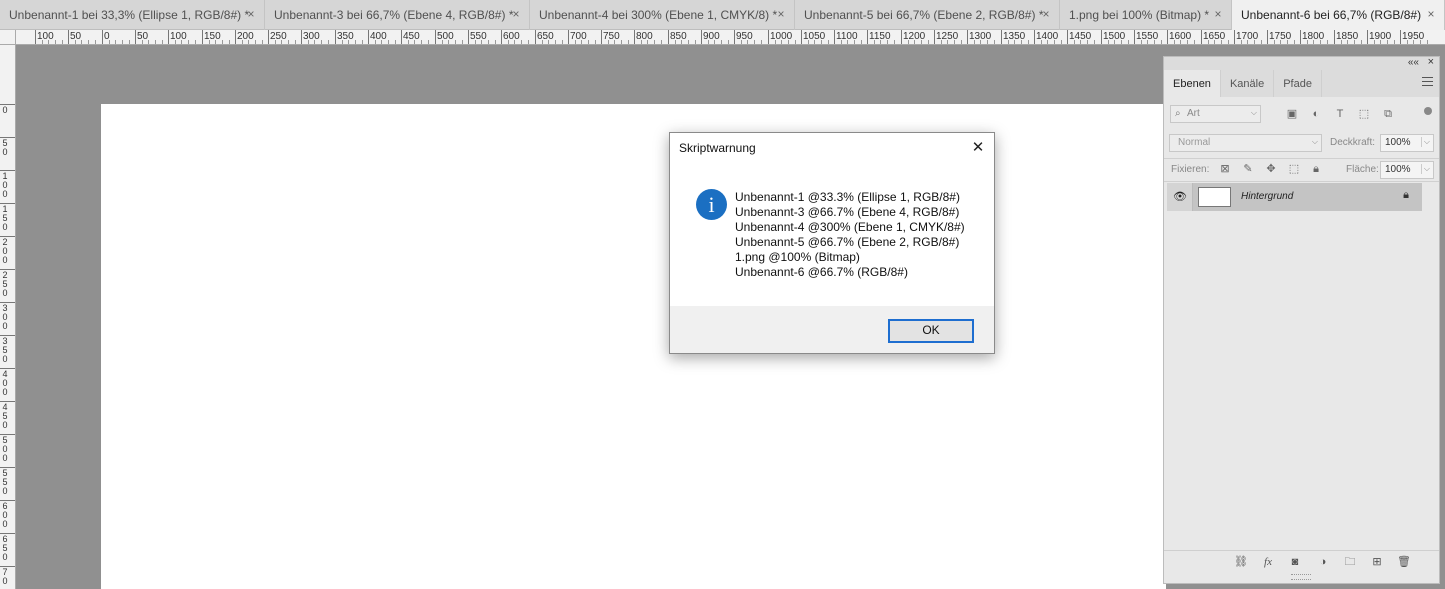 Image resolution: width=1445 pixels, height=589 pixels. I want to click on ruler-label: 4 0 0, so click(5, 383).